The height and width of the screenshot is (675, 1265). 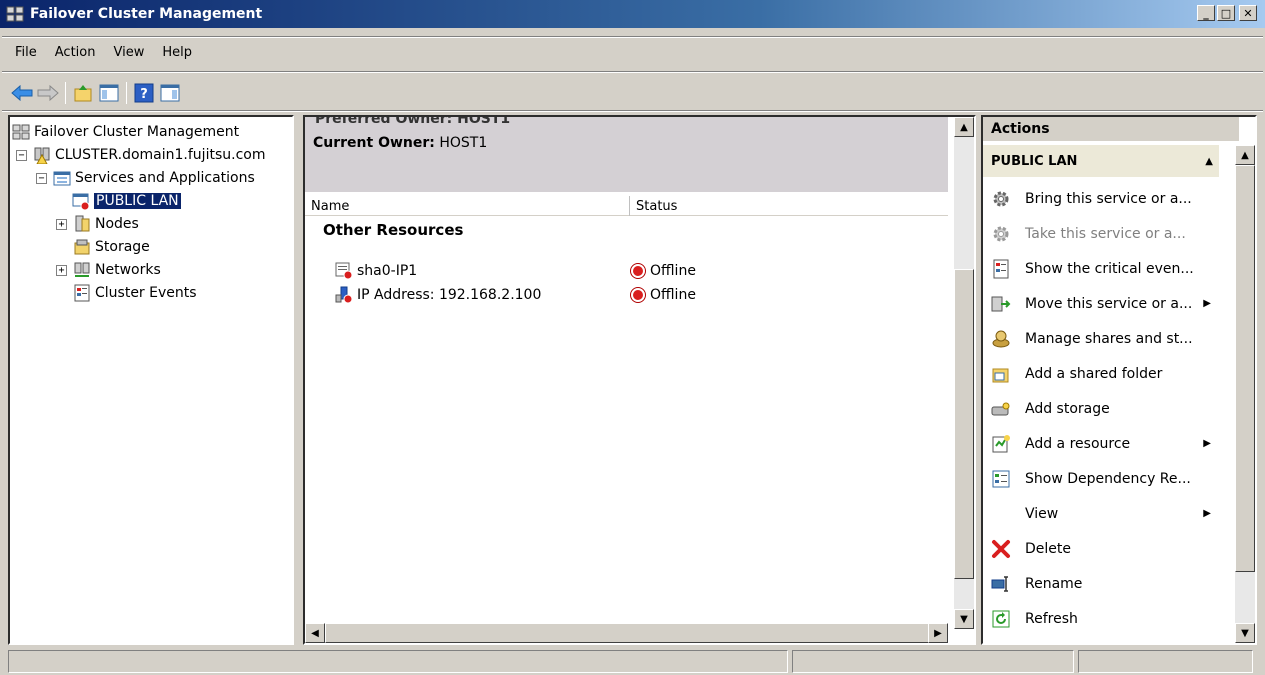 What do you see at coordinates (1094, 373) in the screenshot?
I see `action-label: Add a shared folder` at bounding box center [1094, 373].